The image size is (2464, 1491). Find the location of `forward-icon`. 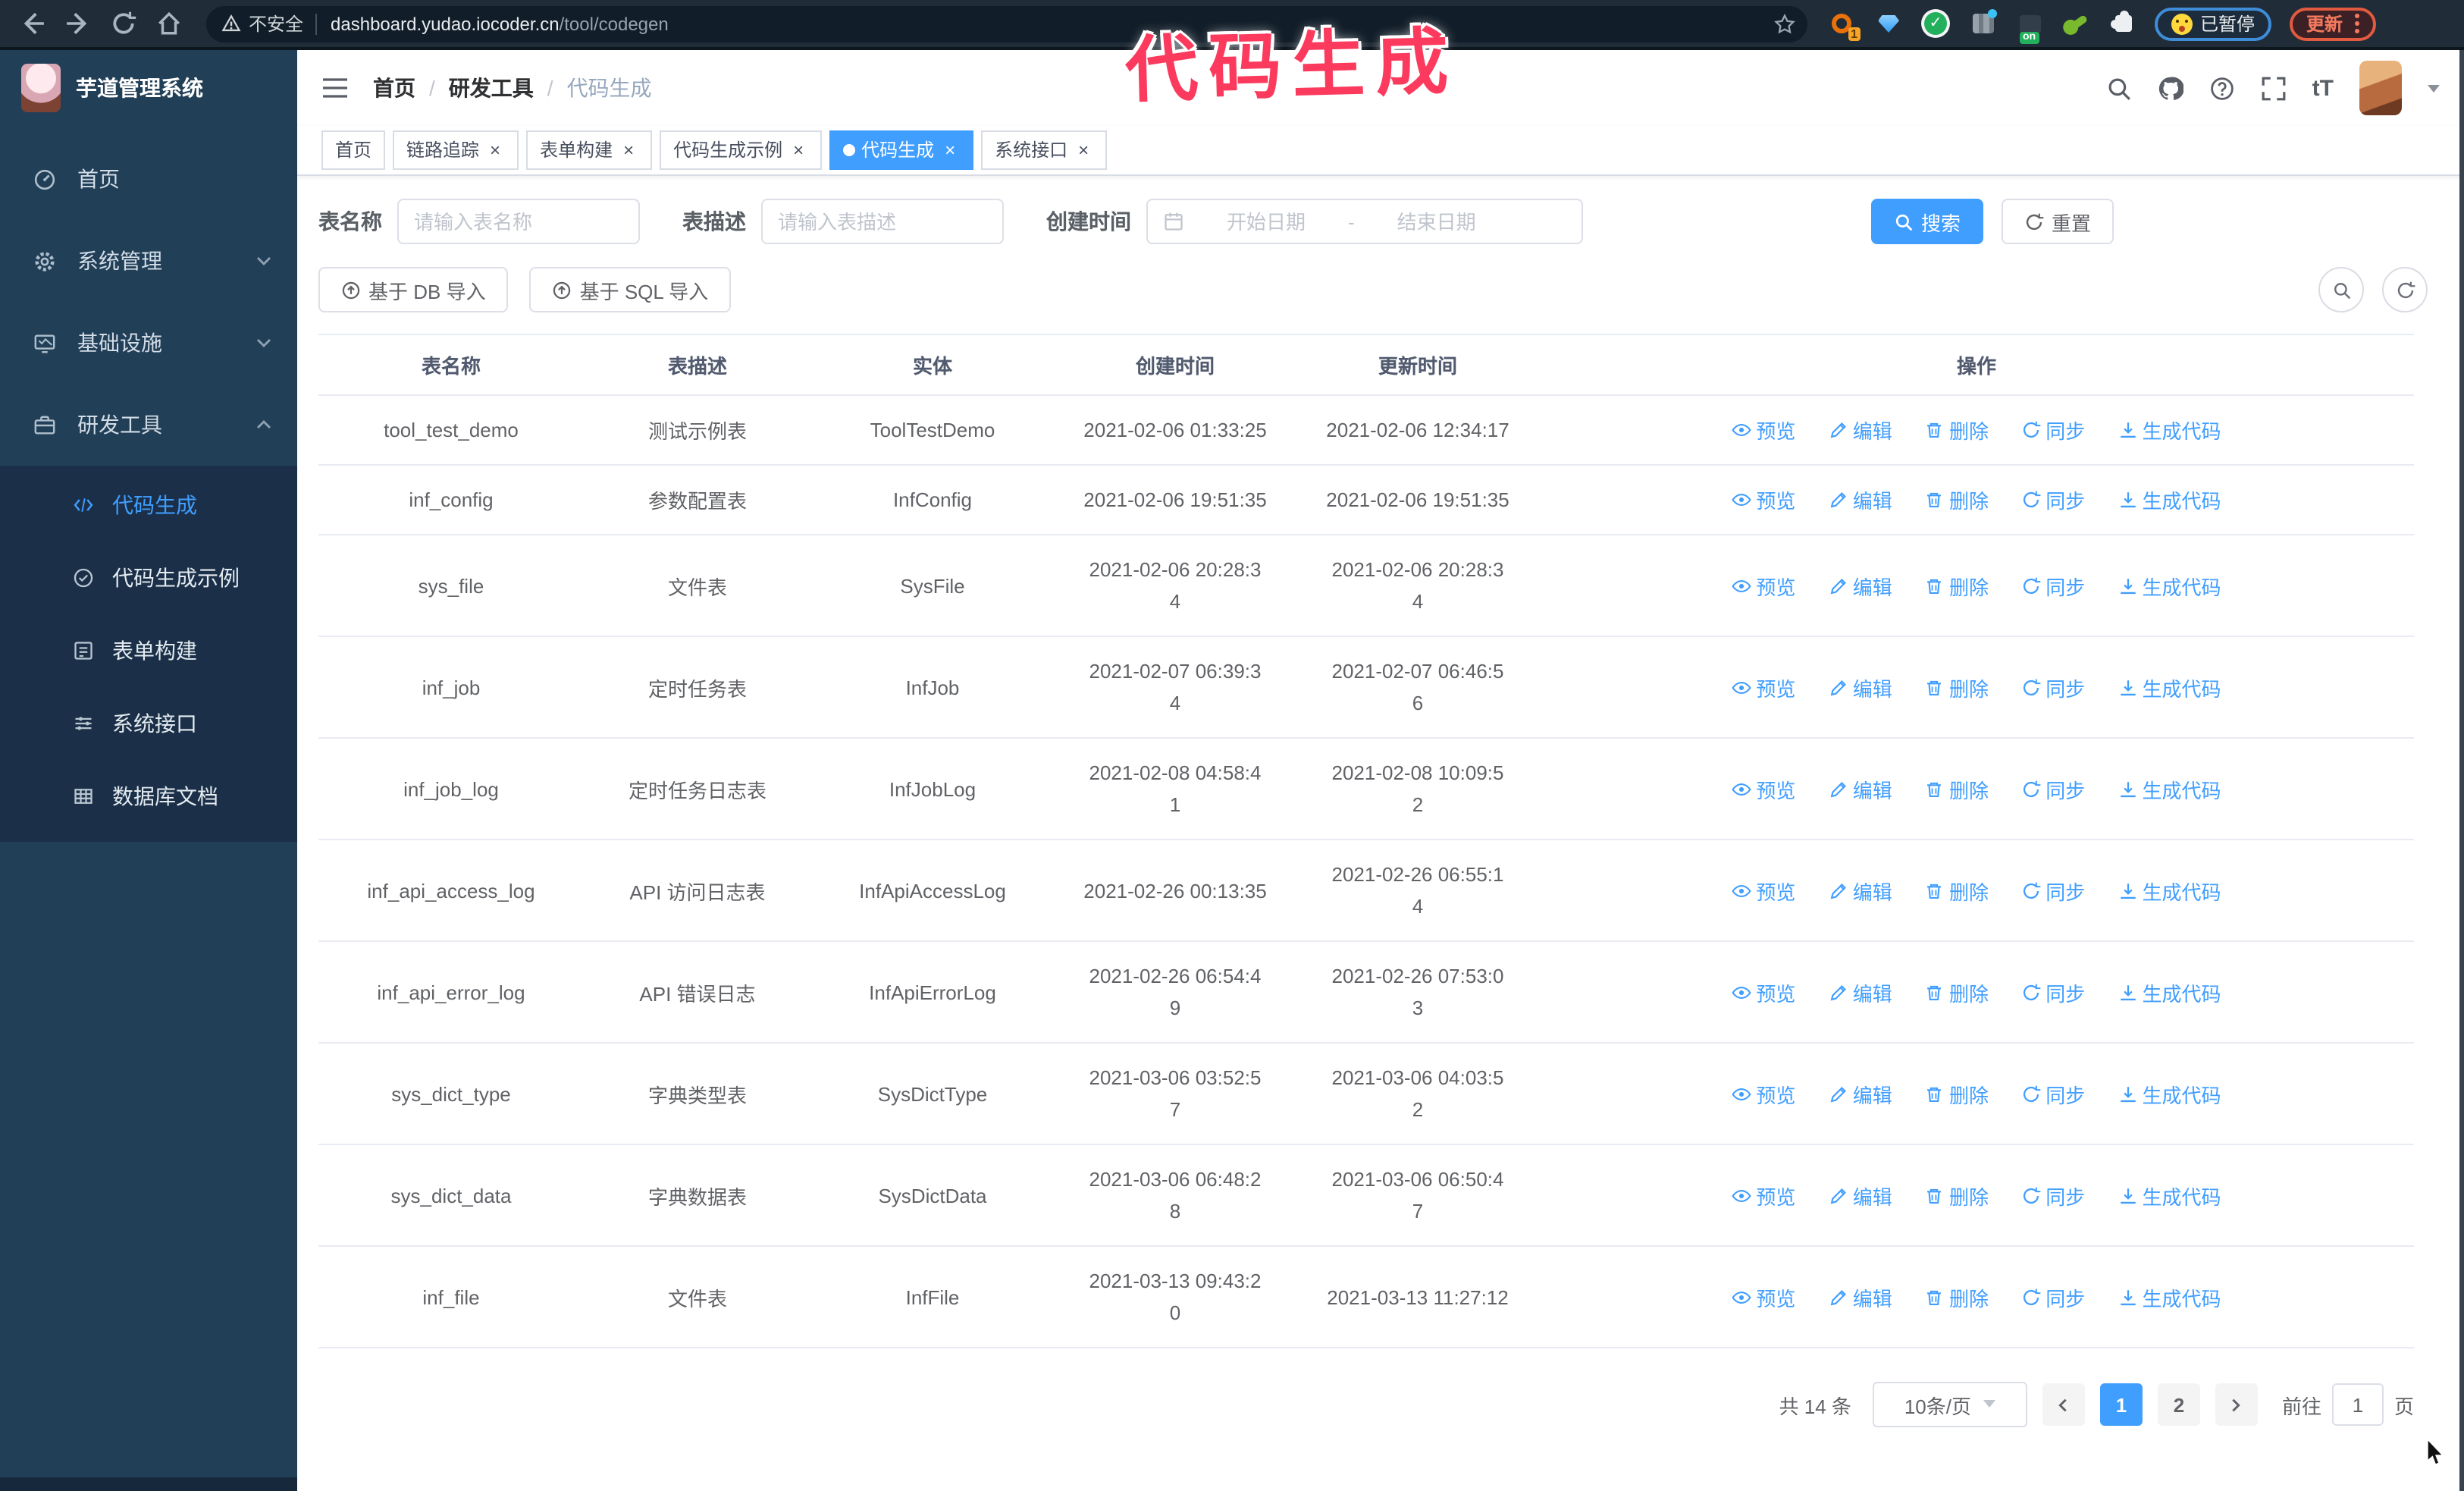

forward-icon is located at coordinates (78, 23).